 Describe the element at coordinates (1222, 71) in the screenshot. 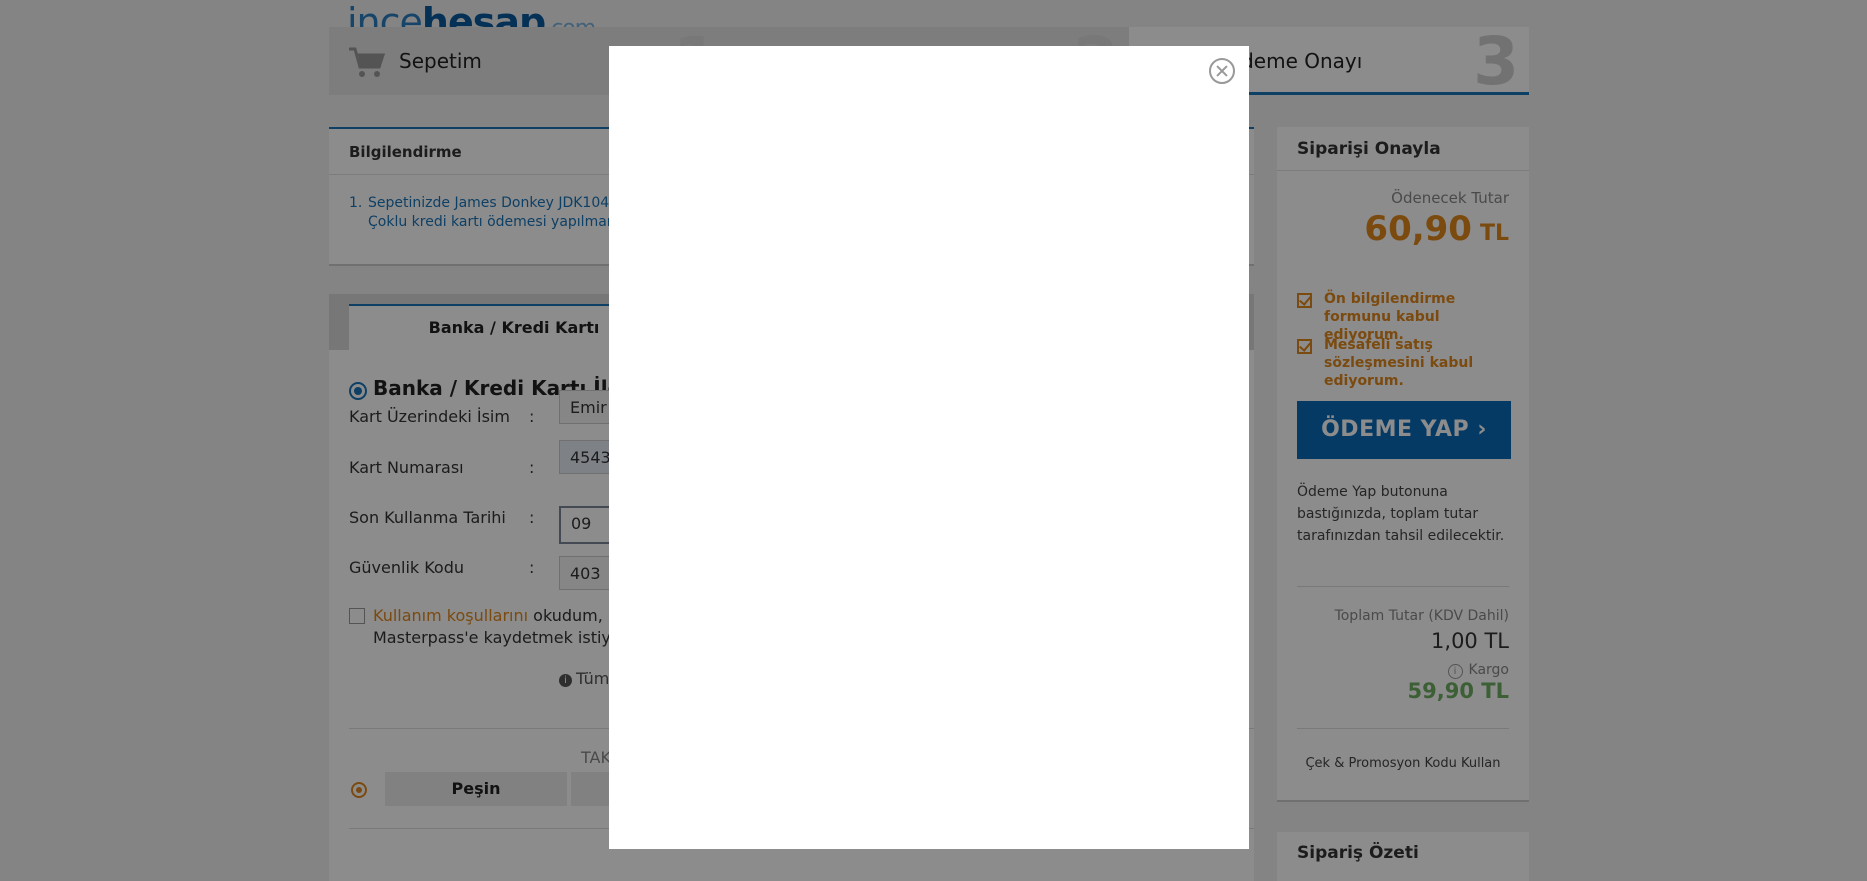

I see `close-icon` at that location.